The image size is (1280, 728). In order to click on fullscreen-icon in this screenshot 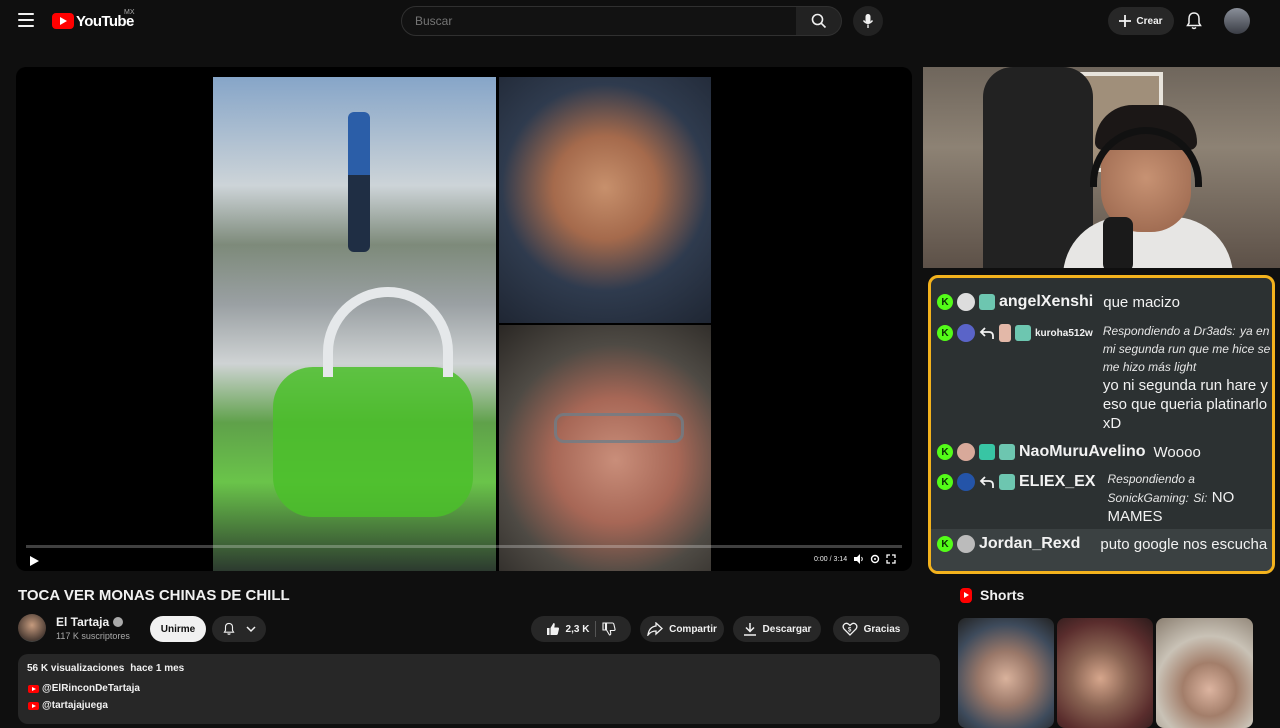, I will do `click(891, 559)`.